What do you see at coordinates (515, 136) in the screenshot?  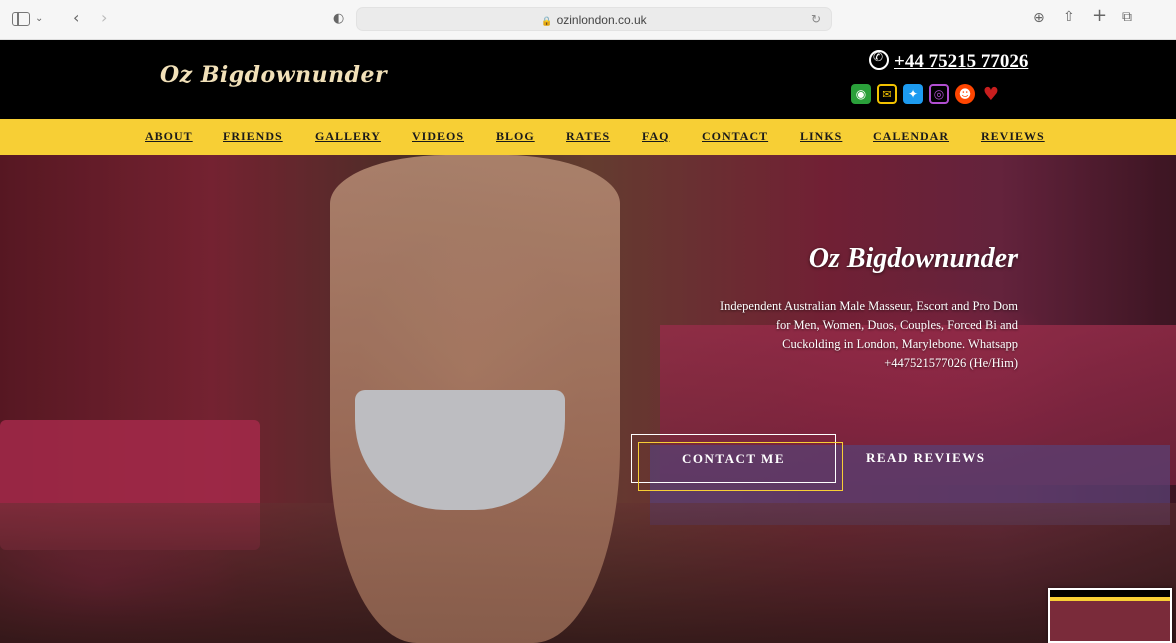 I see `nav-blog: BLOG` at bounding box center [515, 136].